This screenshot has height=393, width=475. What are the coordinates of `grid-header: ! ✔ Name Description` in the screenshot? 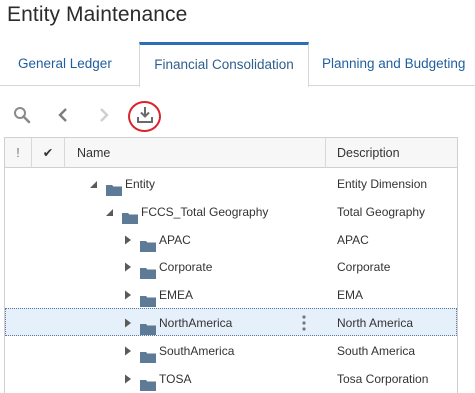 It's located at (231, 152).